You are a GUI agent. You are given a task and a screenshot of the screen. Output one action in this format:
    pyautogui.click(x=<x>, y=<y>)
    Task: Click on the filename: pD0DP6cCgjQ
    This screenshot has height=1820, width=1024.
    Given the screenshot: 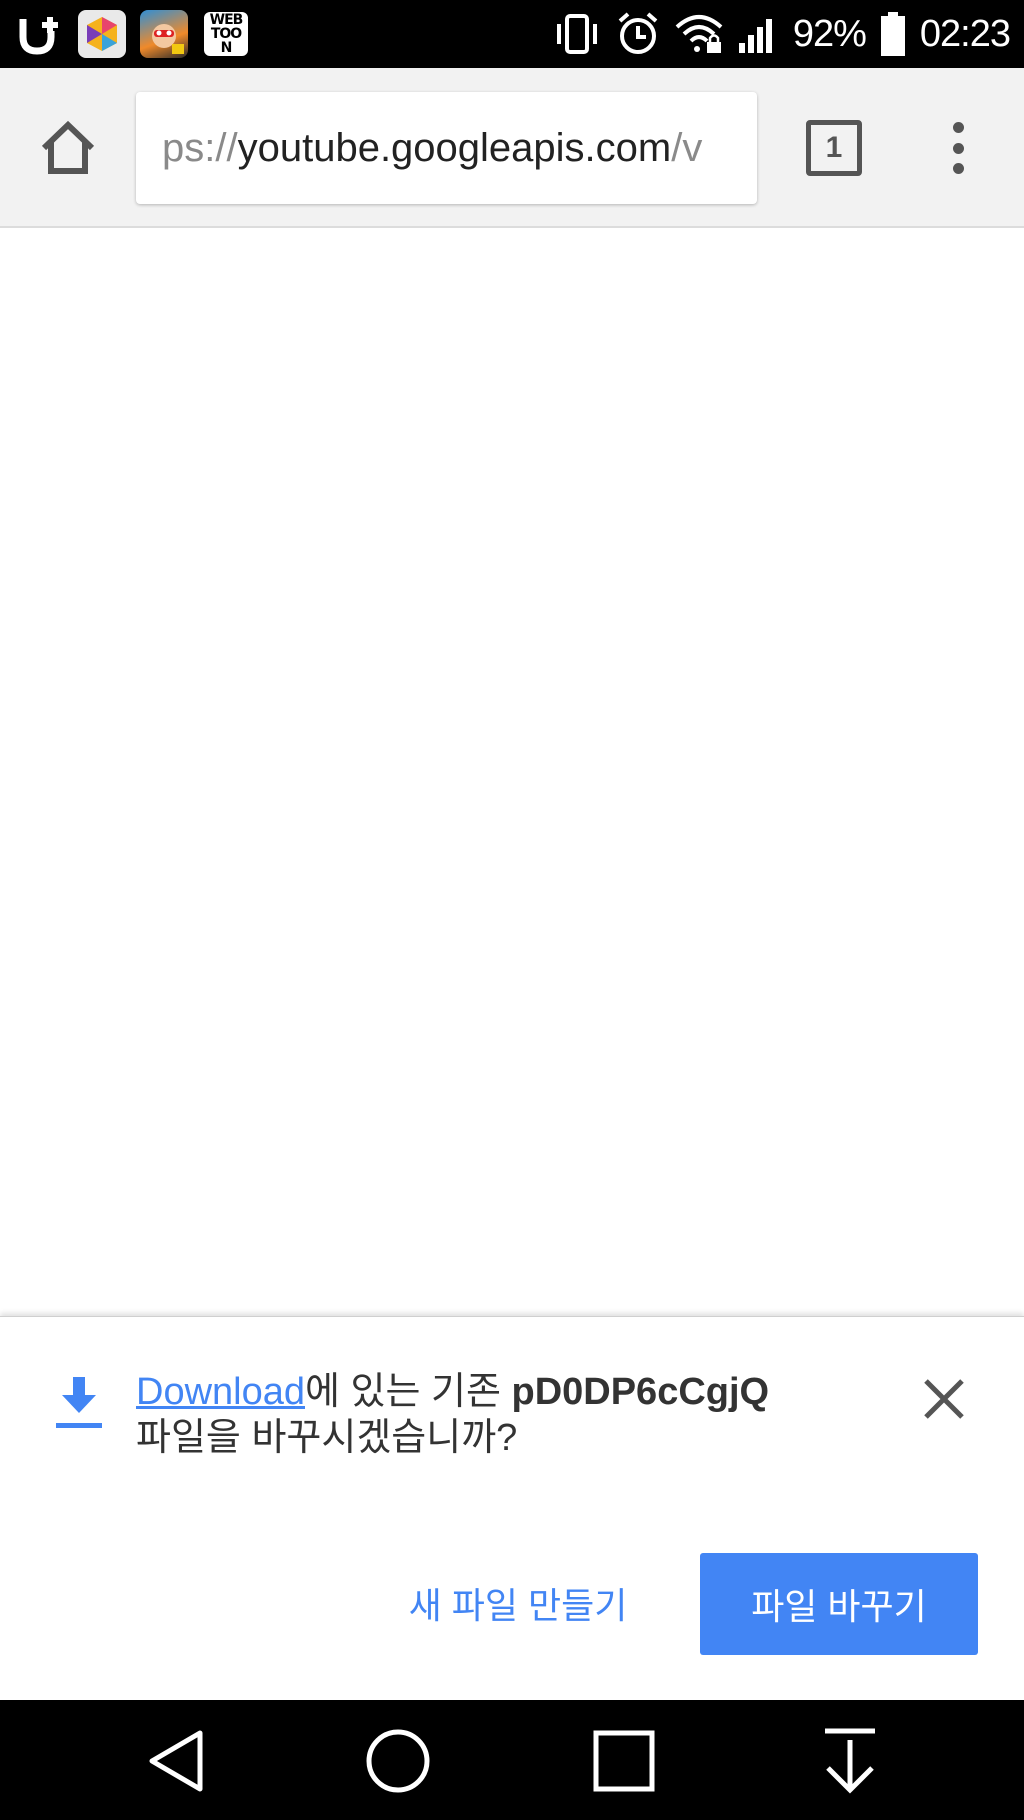 What is the action you would take?
    pyautogui.click(x=640, y=1392)
    